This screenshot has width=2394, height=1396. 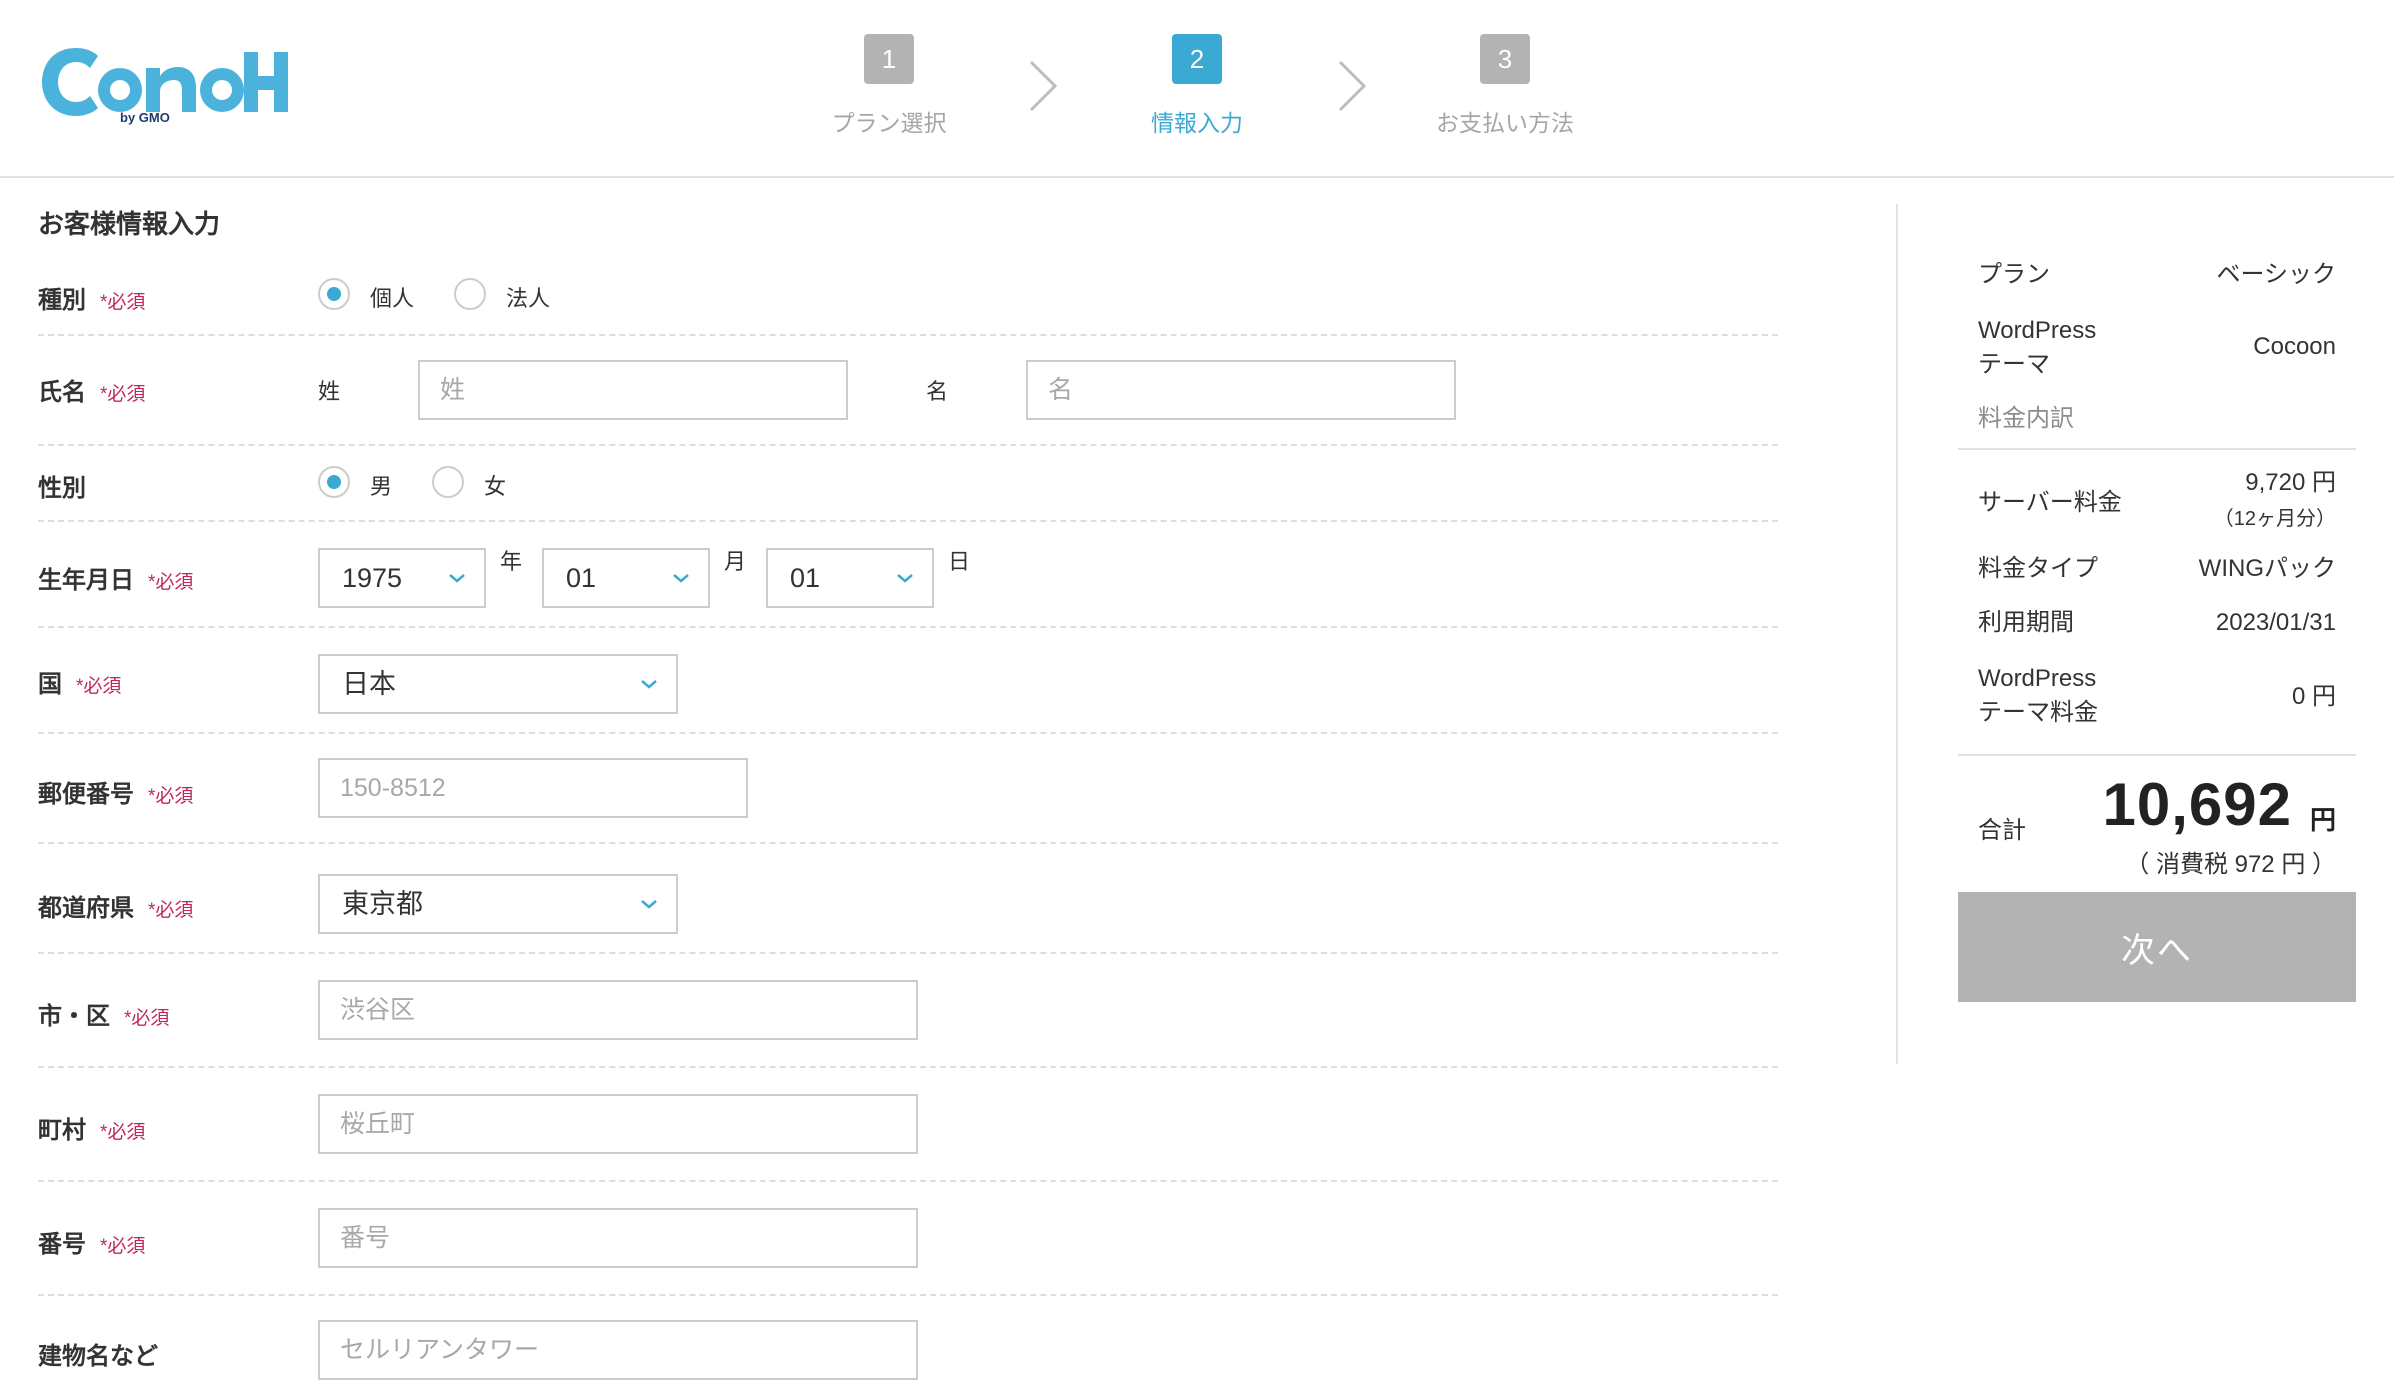 What do you see at coordinates (908, 681) in the screenshot?
I see `row-country: 国 *必須 日本` at bounding box center [908, 681].